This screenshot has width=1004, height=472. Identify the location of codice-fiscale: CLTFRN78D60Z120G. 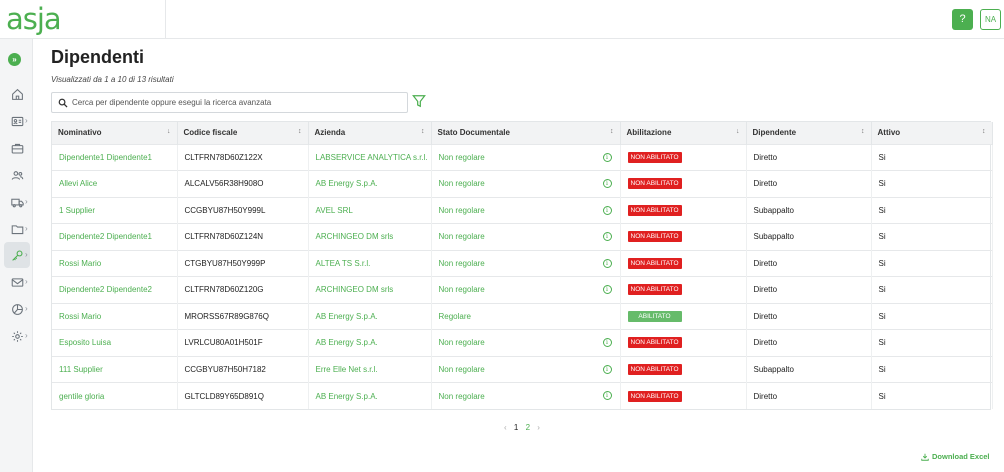
(224, 290).